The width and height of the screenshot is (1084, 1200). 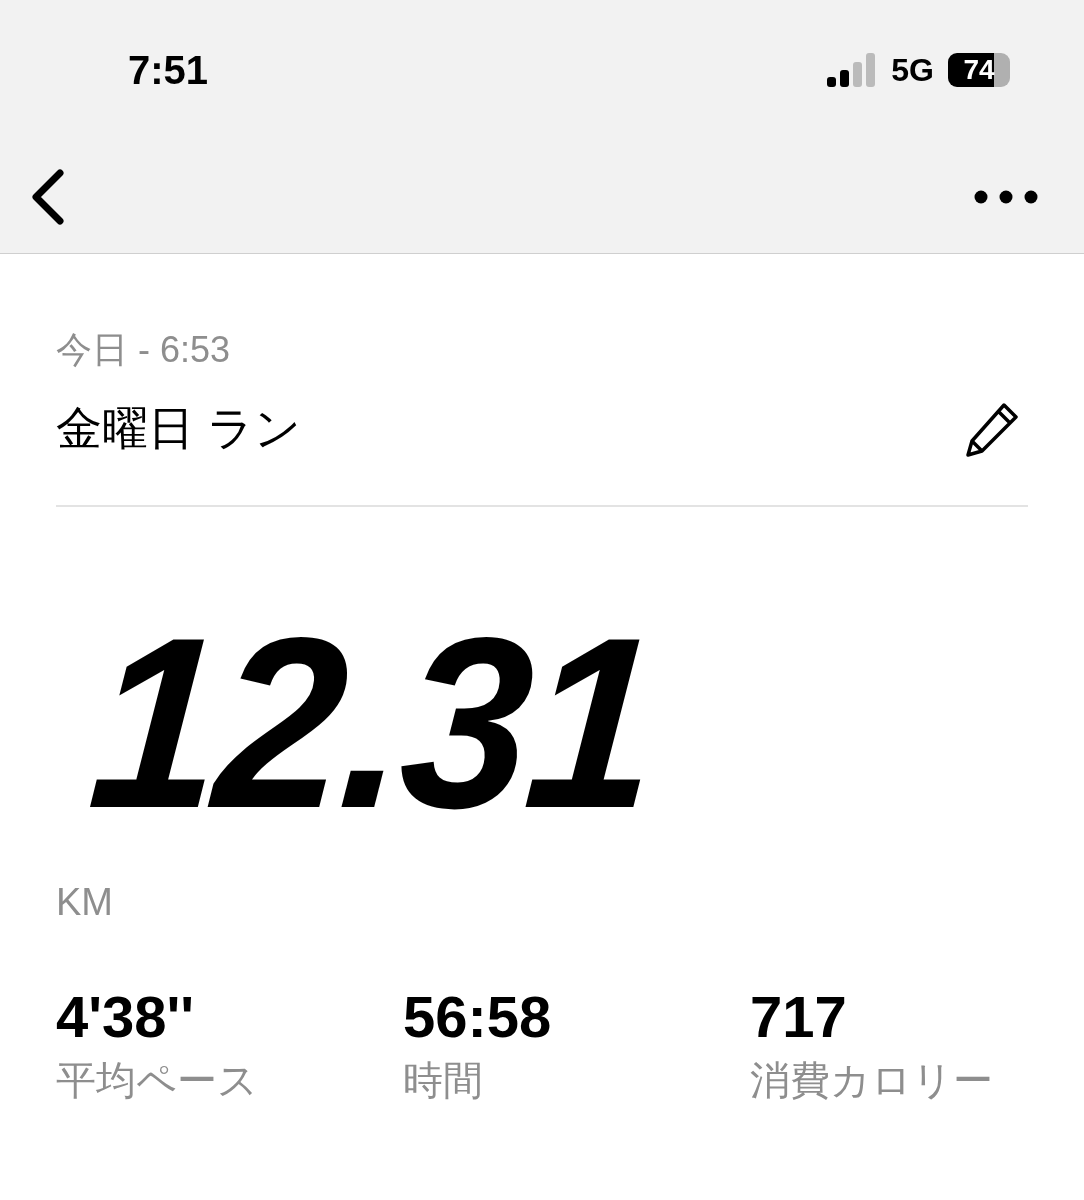 What do you see at coordinates (371, 723) in the screenshot?
I see `distance-value: 12.31` at bounding box center [371, 723].